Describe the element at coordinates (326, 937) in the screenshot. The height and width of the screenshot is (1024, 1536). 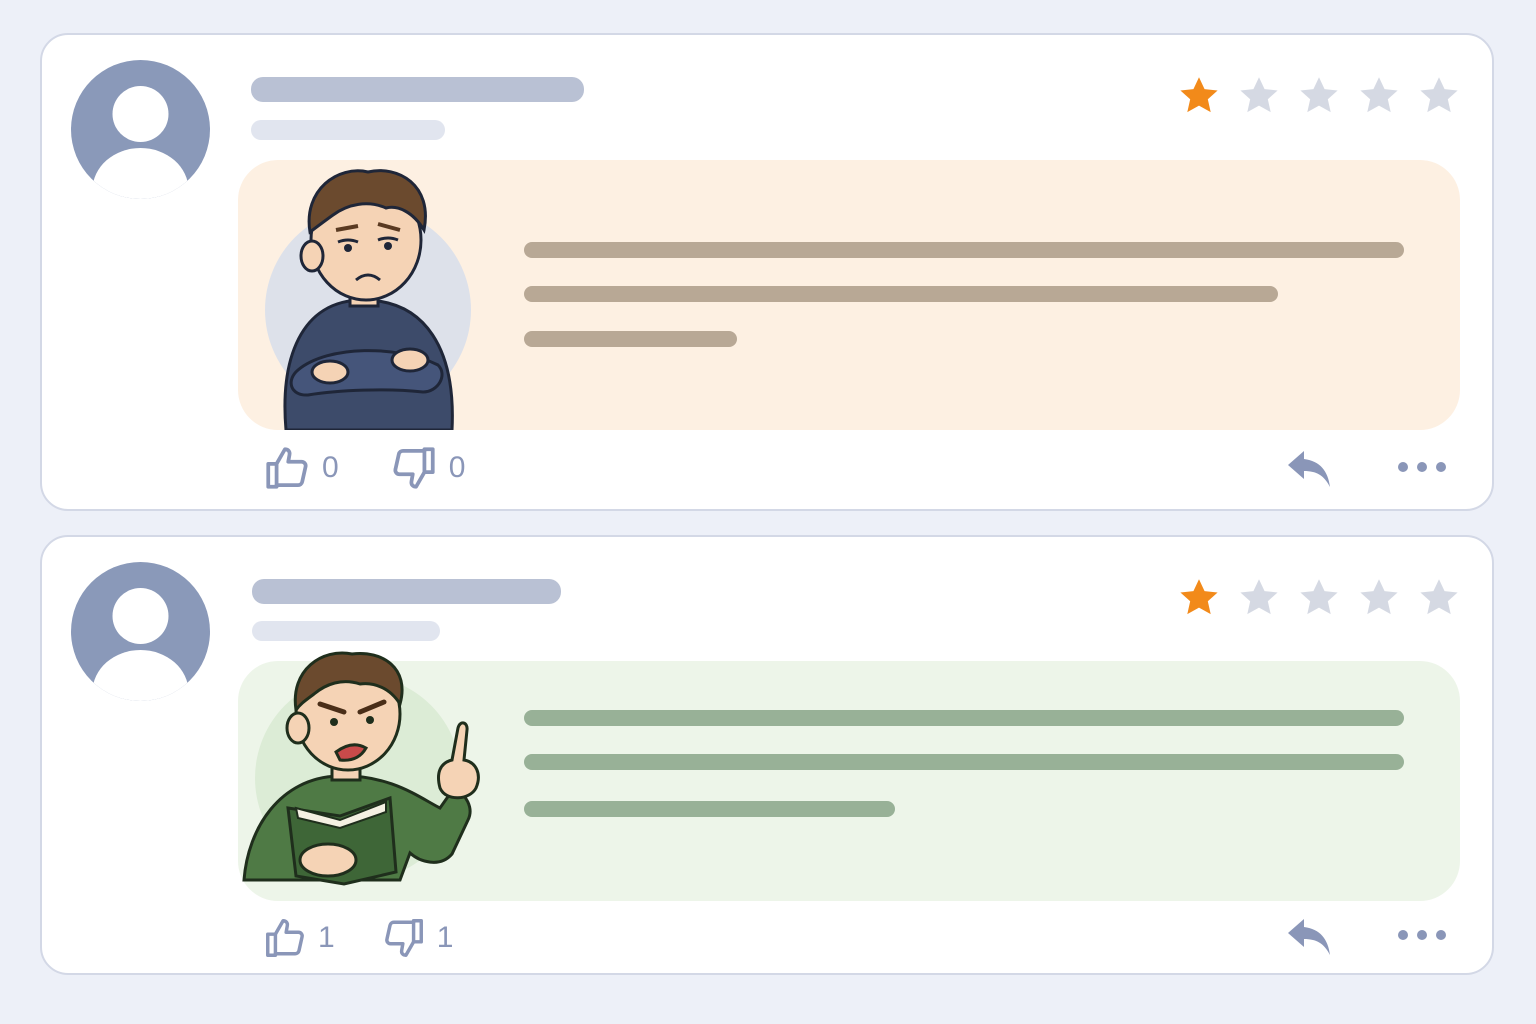
I see `like-count: 1` at that location.